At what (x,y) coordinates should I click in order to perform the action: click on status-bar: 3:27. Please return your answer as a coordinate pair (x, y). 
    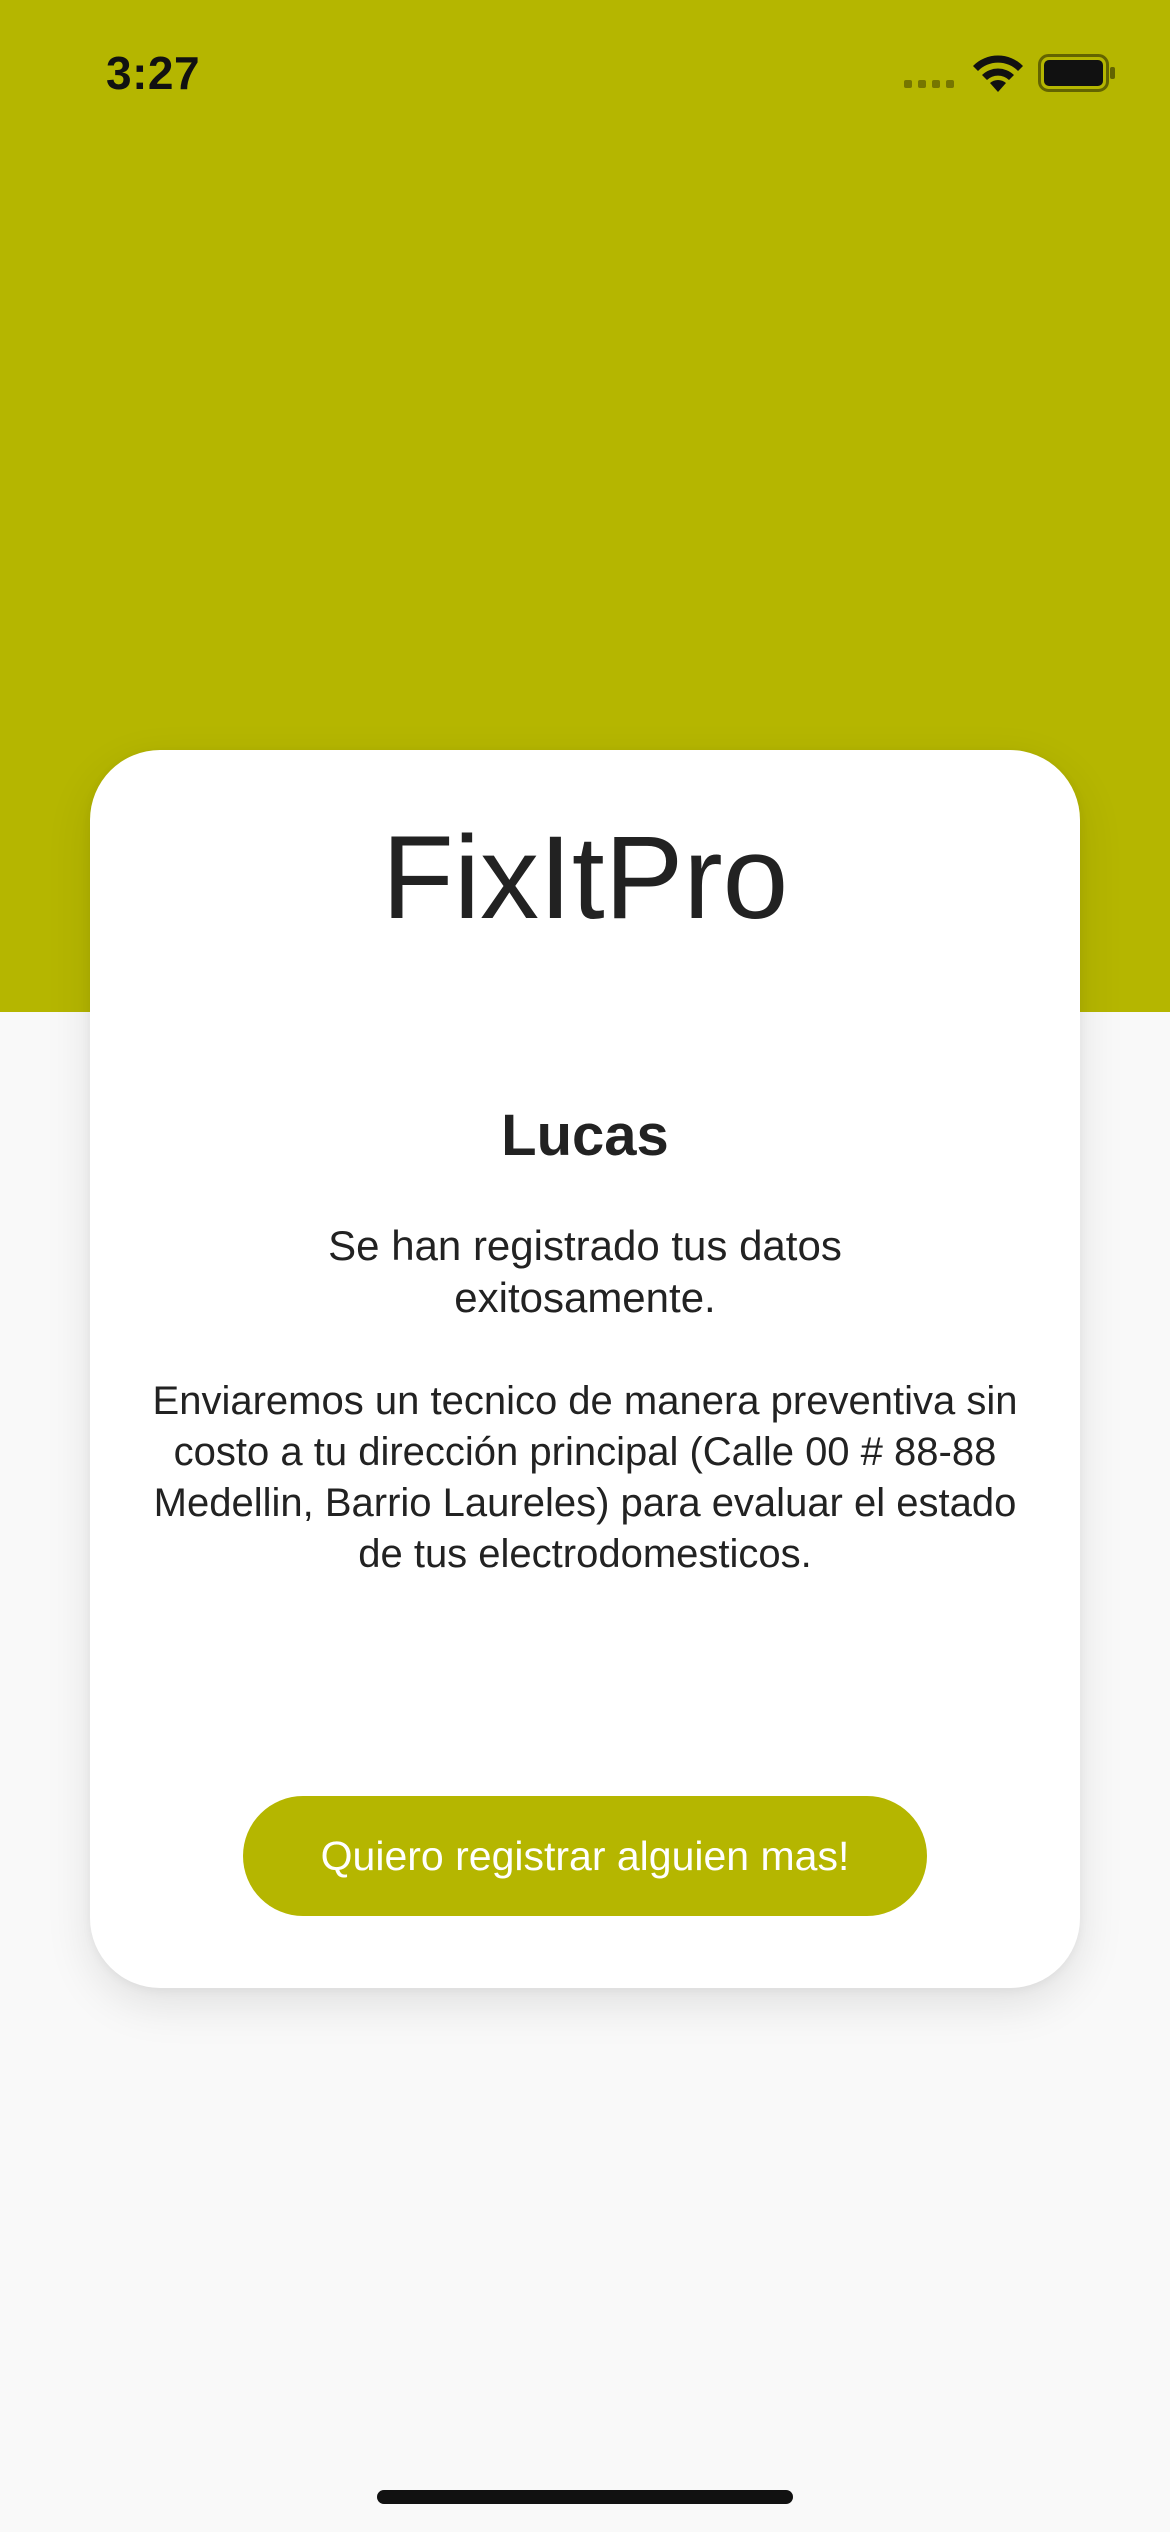
    Looking at the image, I should click on (585, 75).